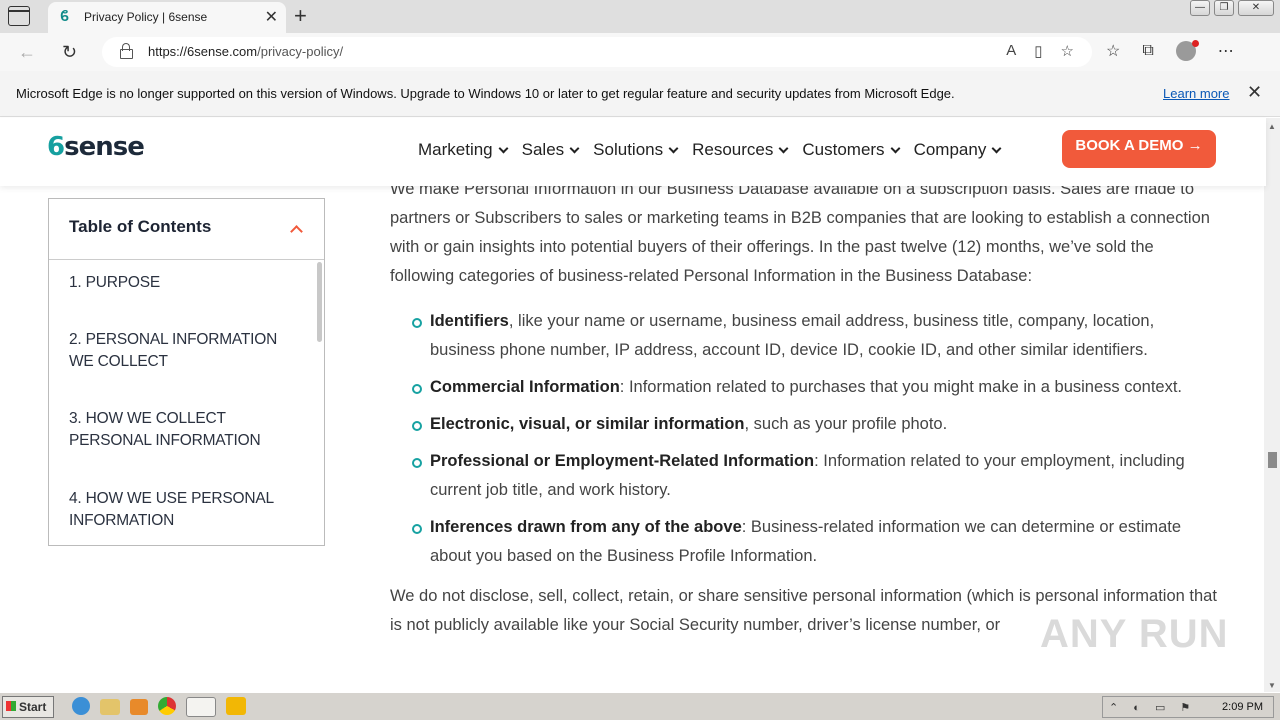 This screenshot has height=720, width=1280. What do you see at coordinates (640, 16) in the screenshot?
I see `tab-bar: ϐ Privacy Policy | 6sense ✕ + — ❐ ✕` at bounding box center [640, 16].